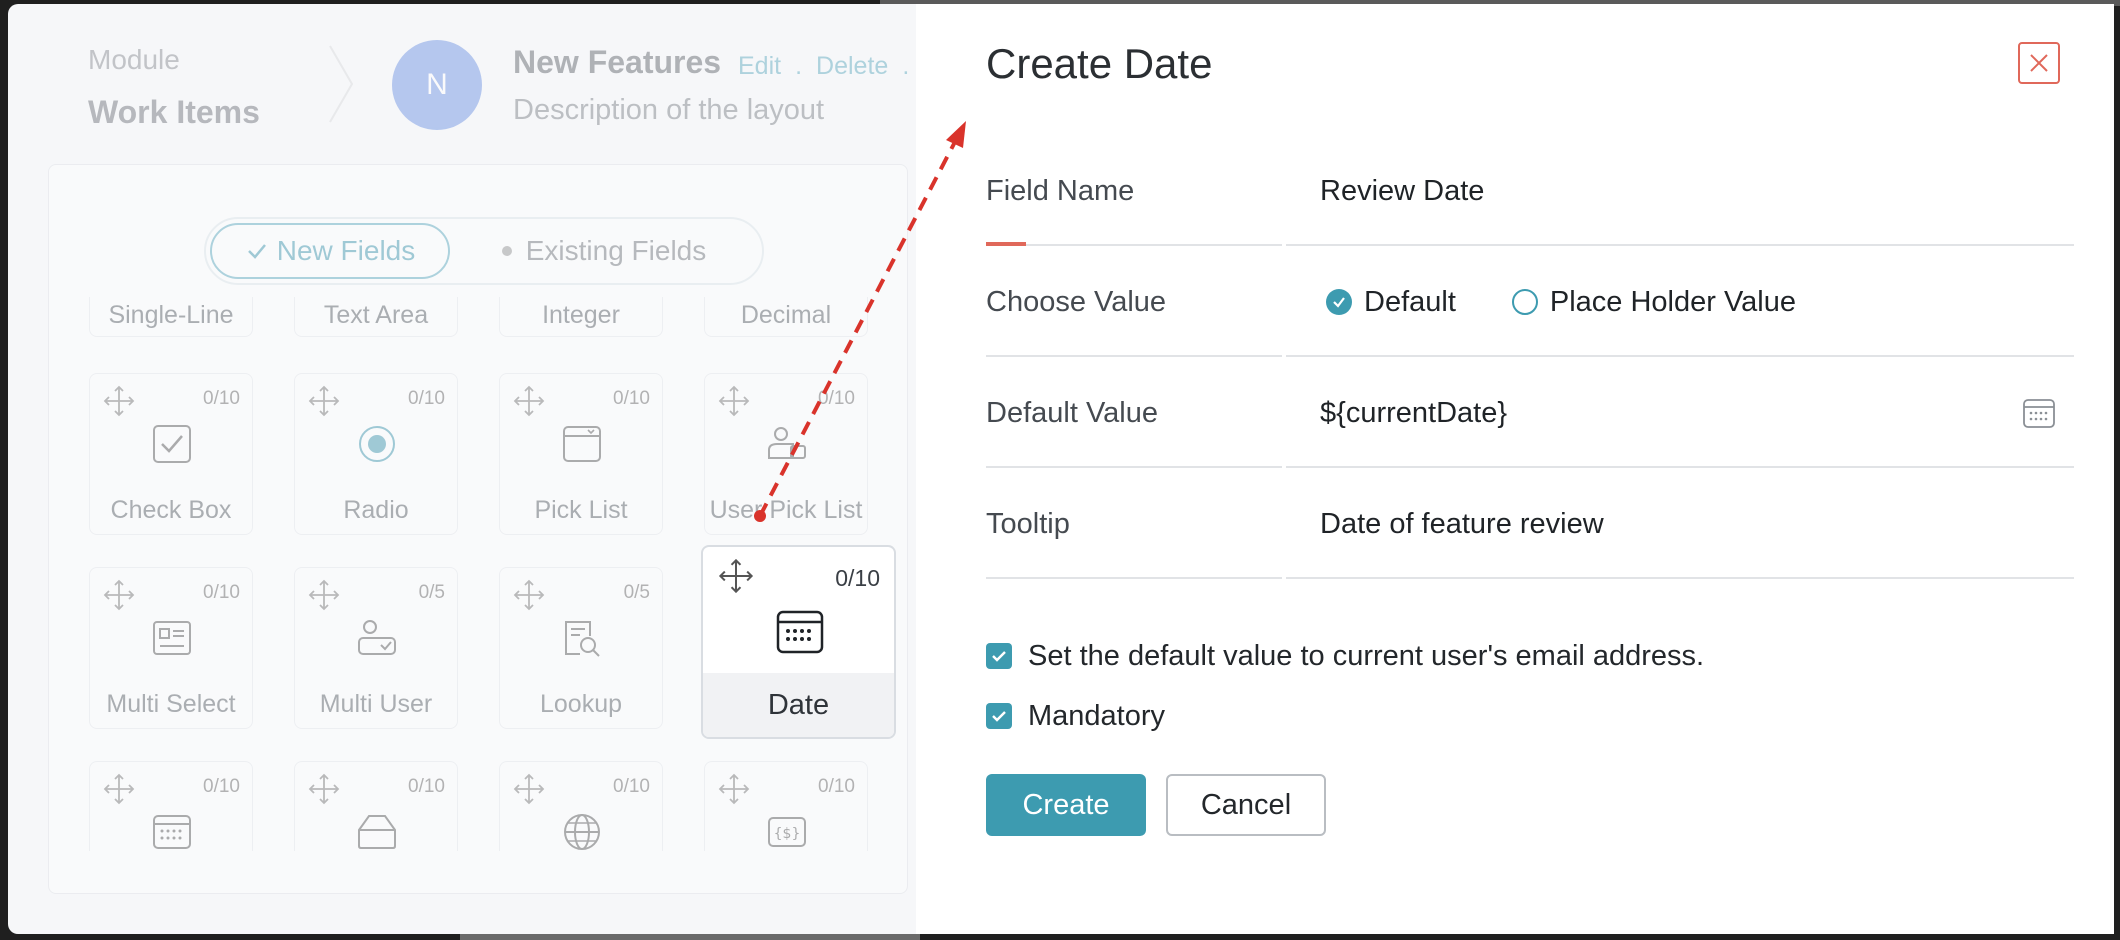 The width and height of the screenshot is (2120, 940). I want to click on layout-avatar: N, so click(437, 85).